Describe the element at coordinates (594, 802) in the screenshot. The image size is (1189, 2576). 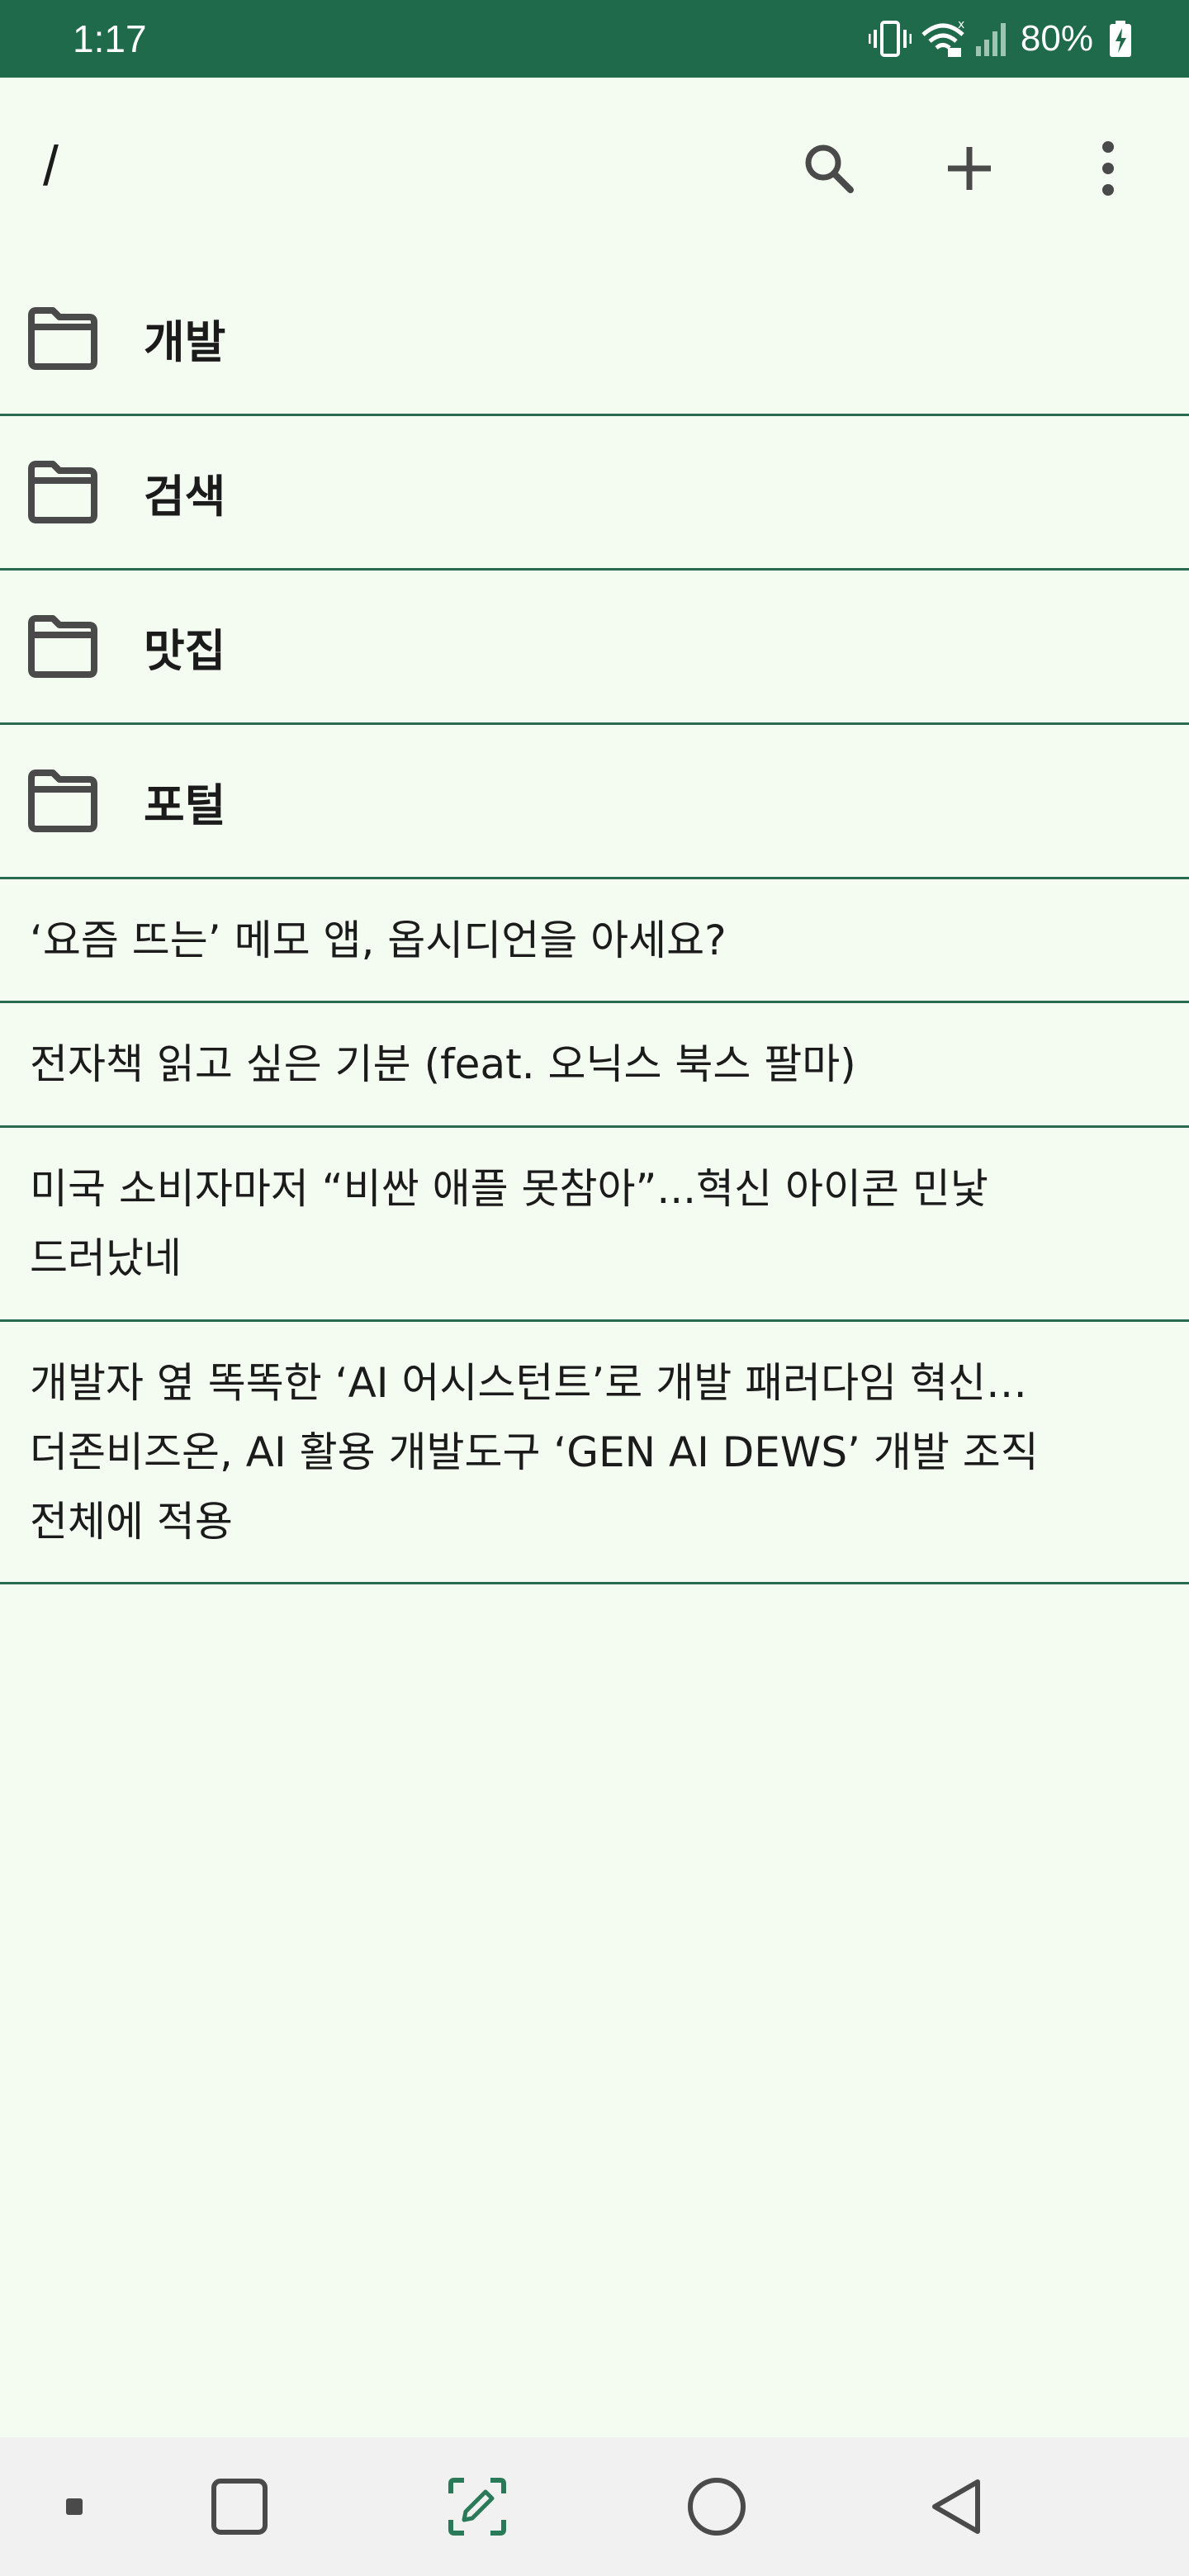
I see `folder-item: 포털` at that location.